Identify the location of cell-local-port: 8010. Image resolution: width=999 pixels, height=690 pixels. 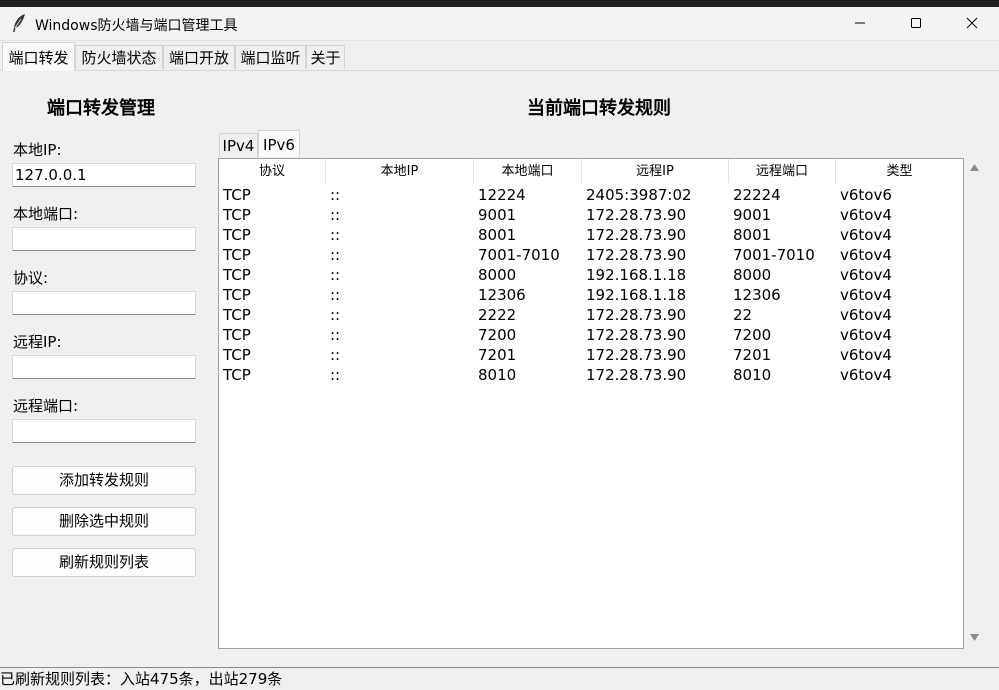
(497, 375).